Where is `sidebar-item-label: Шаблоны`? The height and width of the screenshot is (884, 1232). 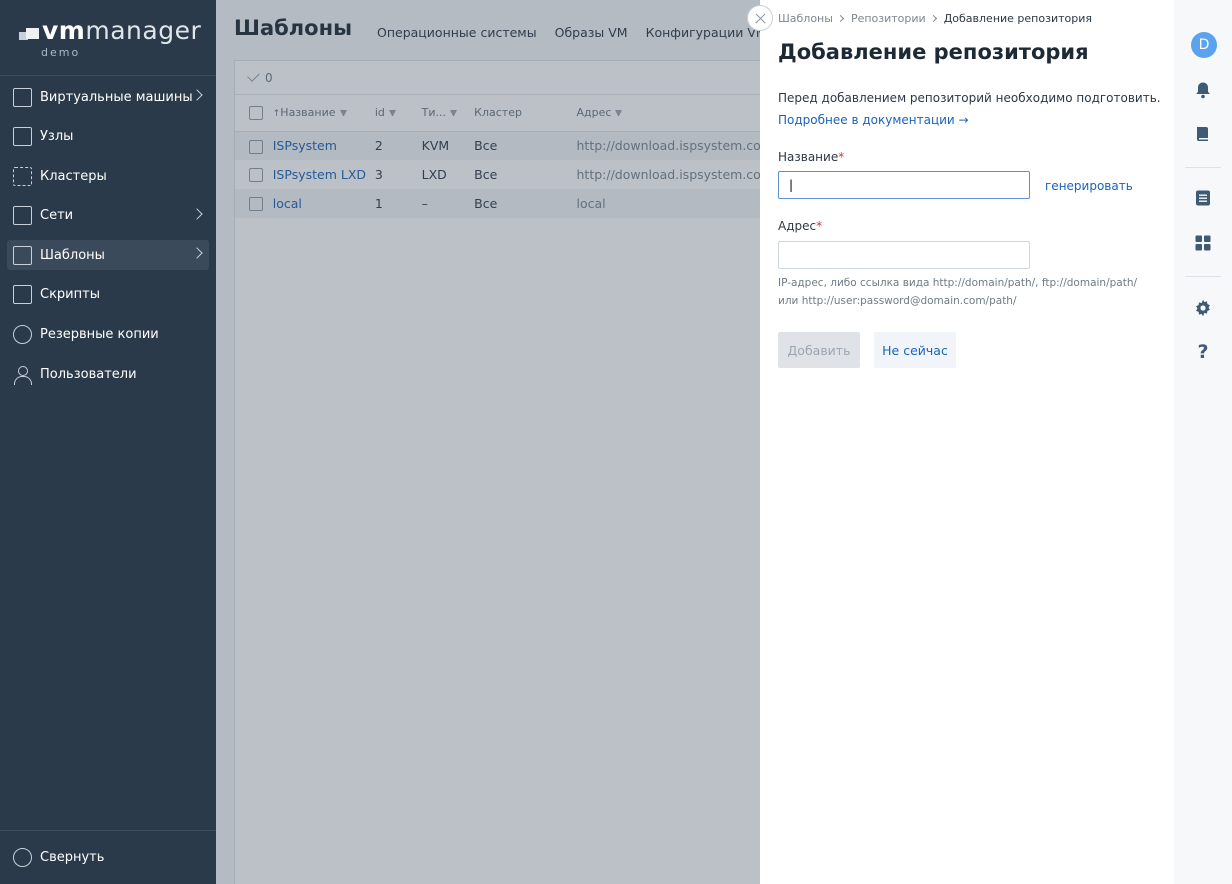
sidebar-item-label: Шаблоны is located at coordinates (72, 255).